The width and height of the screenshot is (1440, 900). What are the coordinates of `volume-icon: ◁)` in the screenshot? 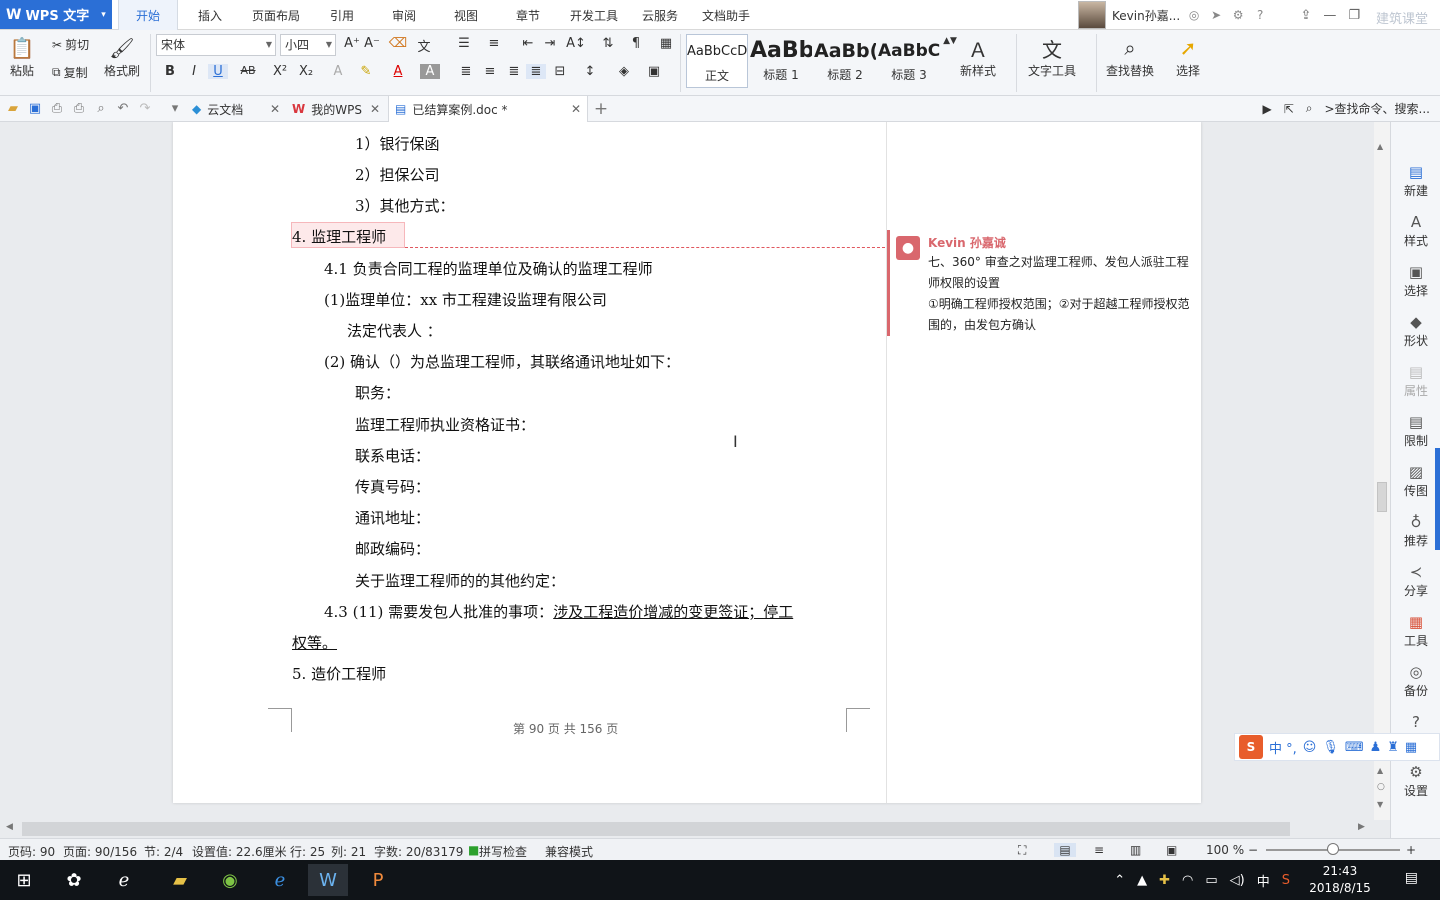 It's located at (1237, 880).